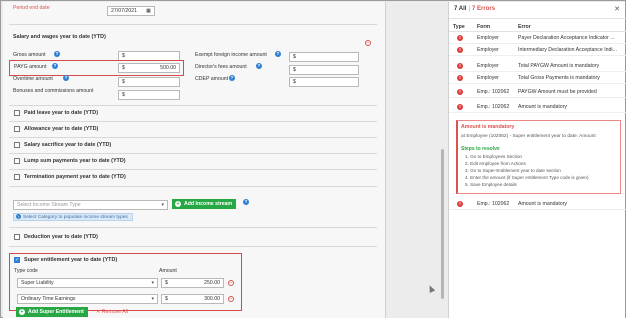  What do you see at coordinates (149, 95) in the screenshot?
I see `bonuses-input: $` at bounding box center [149, 95].